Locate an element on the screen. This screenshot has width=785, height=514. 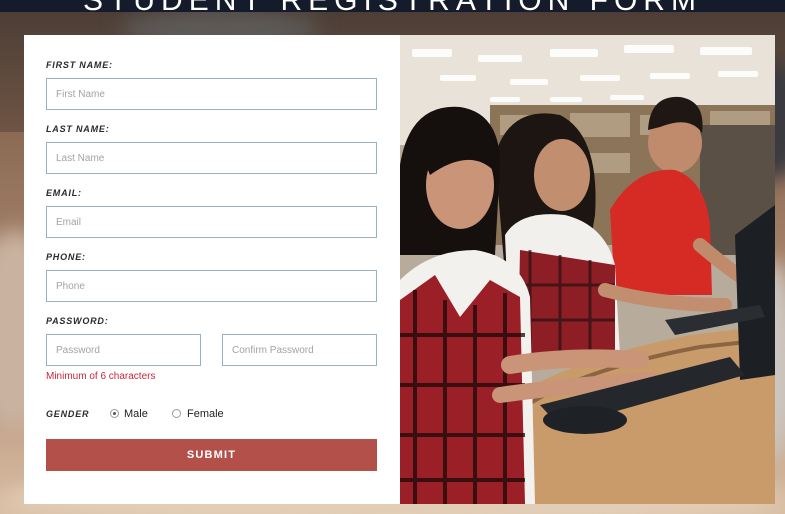
confirm-password-input is located at coordinates (299, 350).